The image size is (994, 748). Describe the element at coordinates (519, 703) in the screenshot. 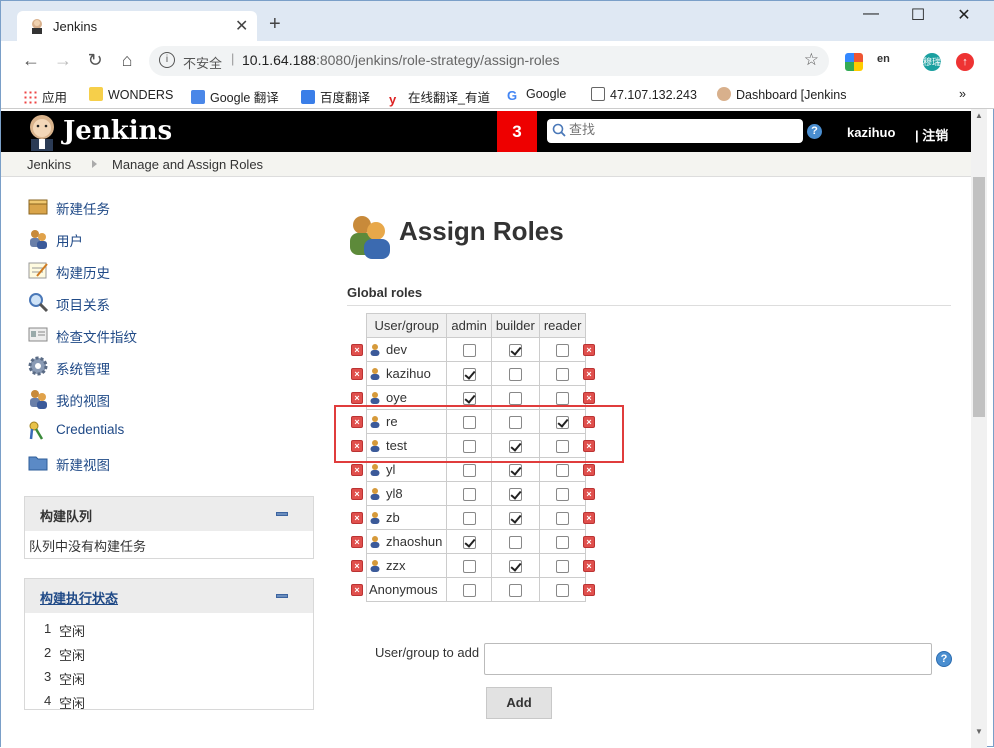

I see `add-button: Add` at that location.